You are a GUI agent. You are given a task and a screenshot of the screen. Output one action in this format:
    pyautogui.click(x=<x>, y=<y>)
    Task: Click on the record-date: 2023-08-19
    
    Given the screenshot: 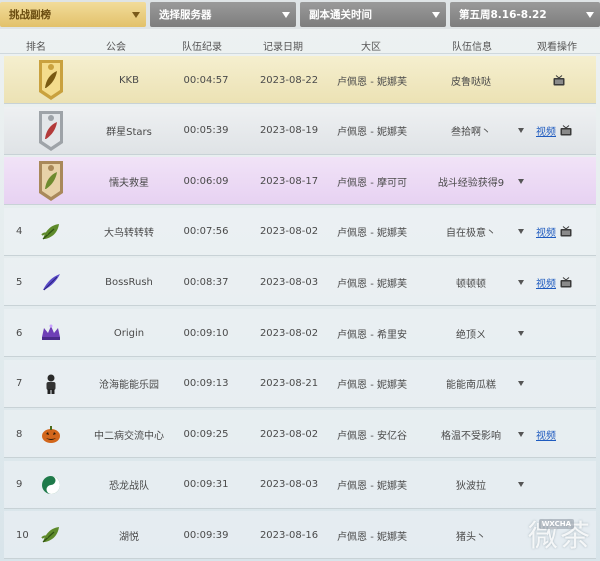 What is the action you would take?
    pyautogui.click(x=289, y=131)
    